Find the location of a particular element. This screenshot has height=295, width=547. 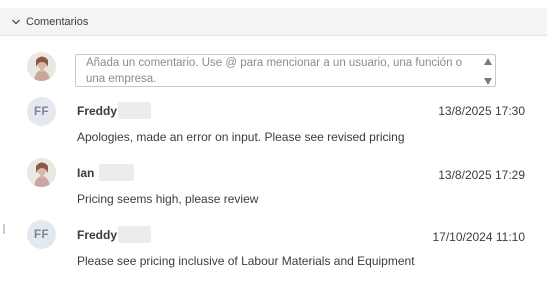

section-title: Comentarios is located at coordinates (57, 21).